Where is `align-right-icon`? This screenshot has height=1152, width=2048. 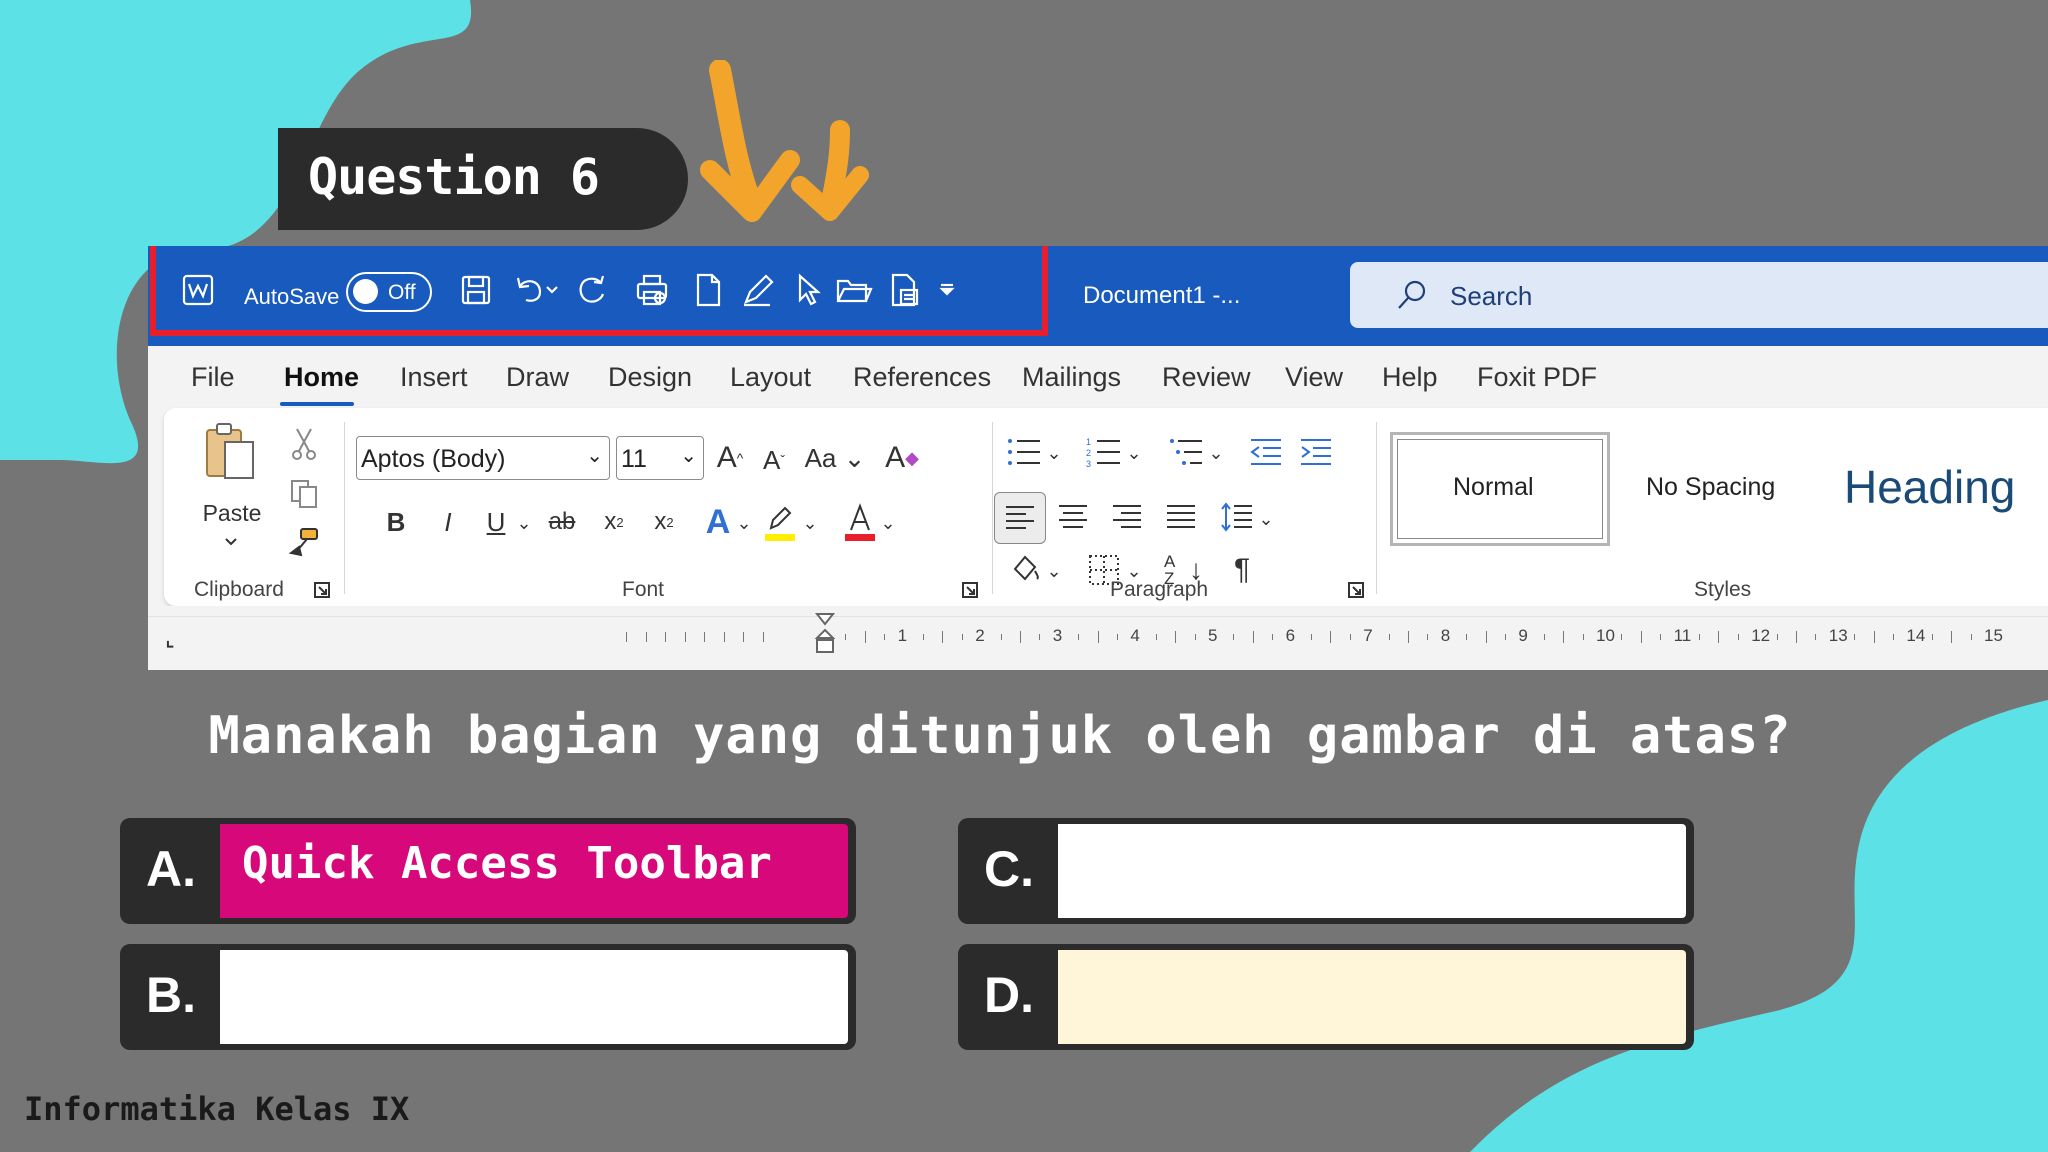
align-right-icon is located at coordinates (1127, 517).